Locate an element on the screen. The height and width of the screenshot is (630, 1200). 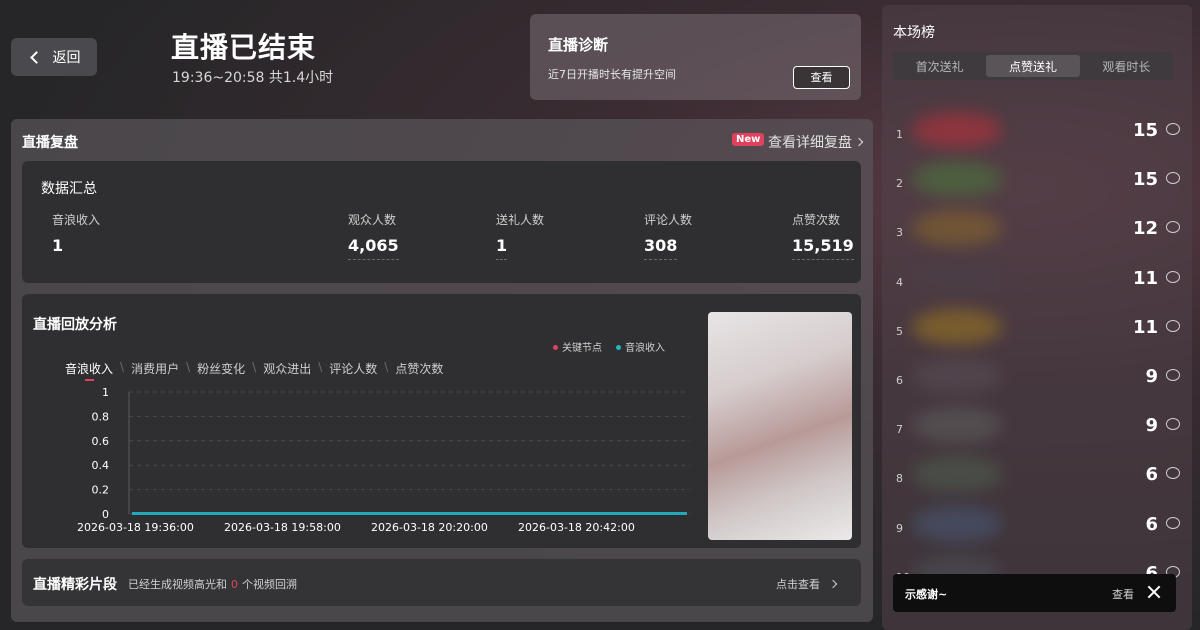
rank-number: 4 is located at coordinates (899, 282).